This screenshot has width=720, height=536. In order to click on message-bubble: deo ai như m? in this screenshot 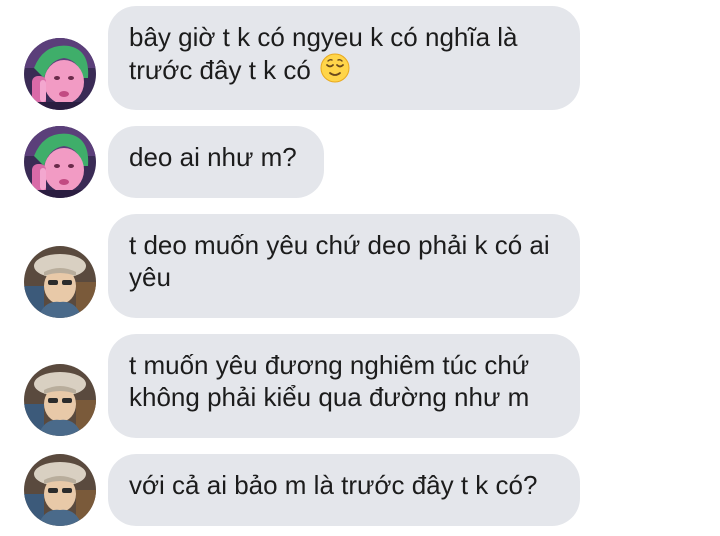, I will do `click(216, 162)`.